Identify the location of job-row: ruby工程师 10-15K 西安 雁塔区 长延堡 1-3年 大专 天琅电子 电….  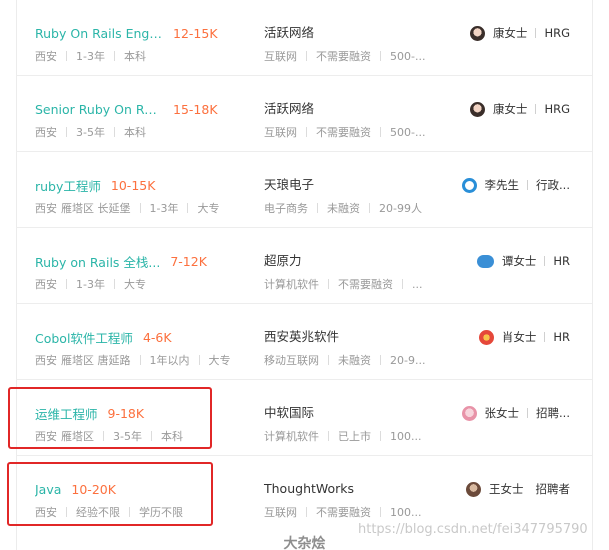
(304, 190).